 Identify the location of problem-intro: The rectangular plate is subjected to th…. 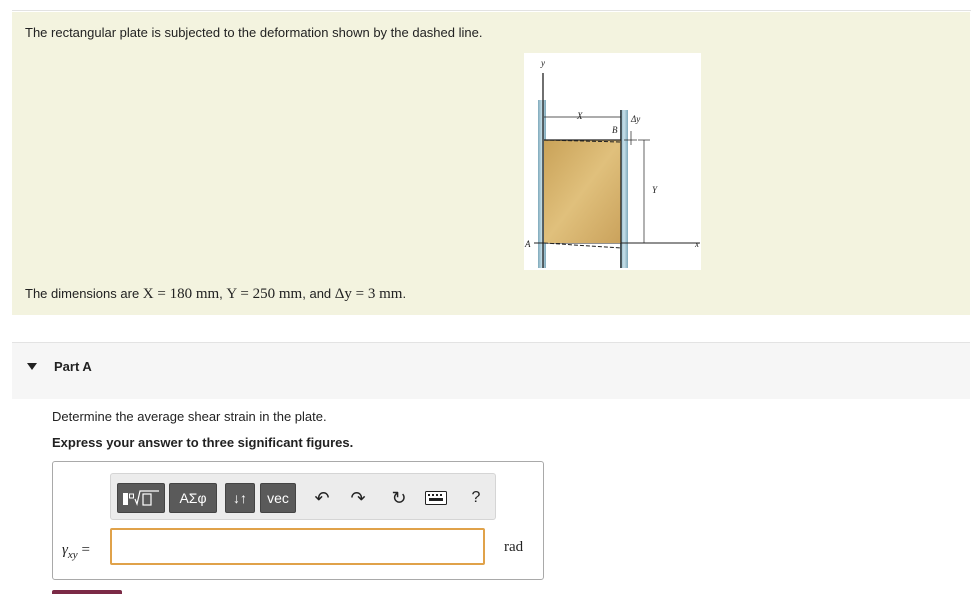
(254, 32).